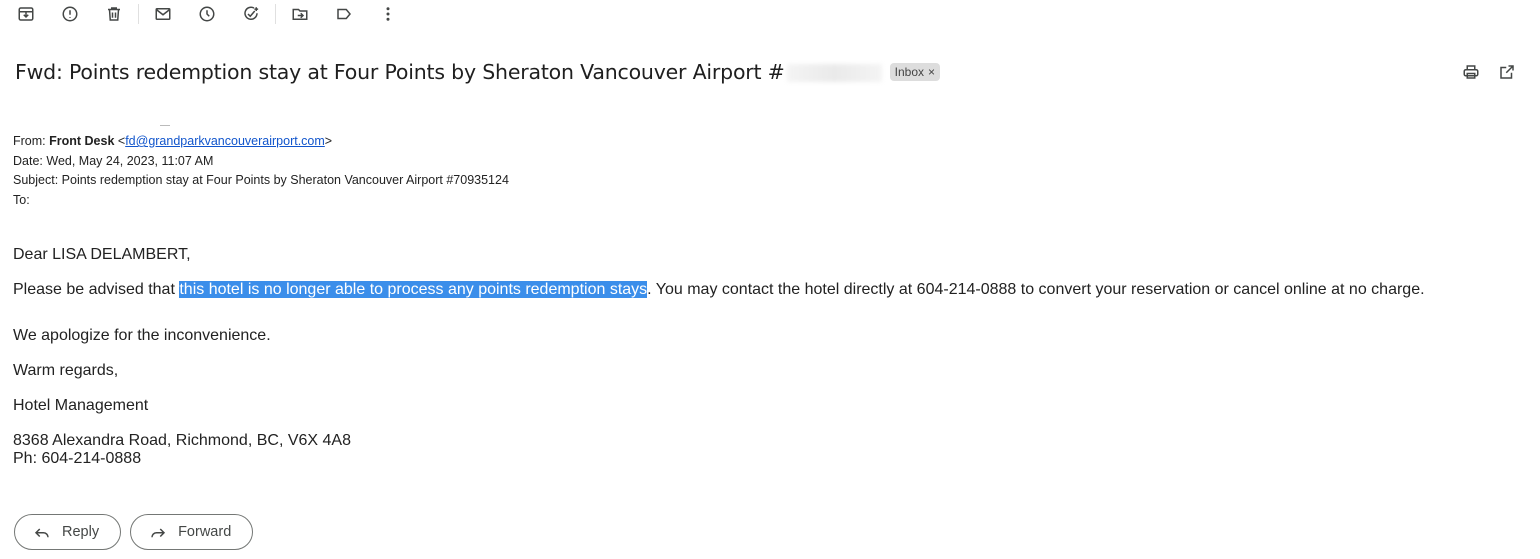 The height and width of the screenshot is (559, 1540). Describe the element at coordinates (82, 141) in the screenshot. I see `sender-name: Front Desk` at that location.